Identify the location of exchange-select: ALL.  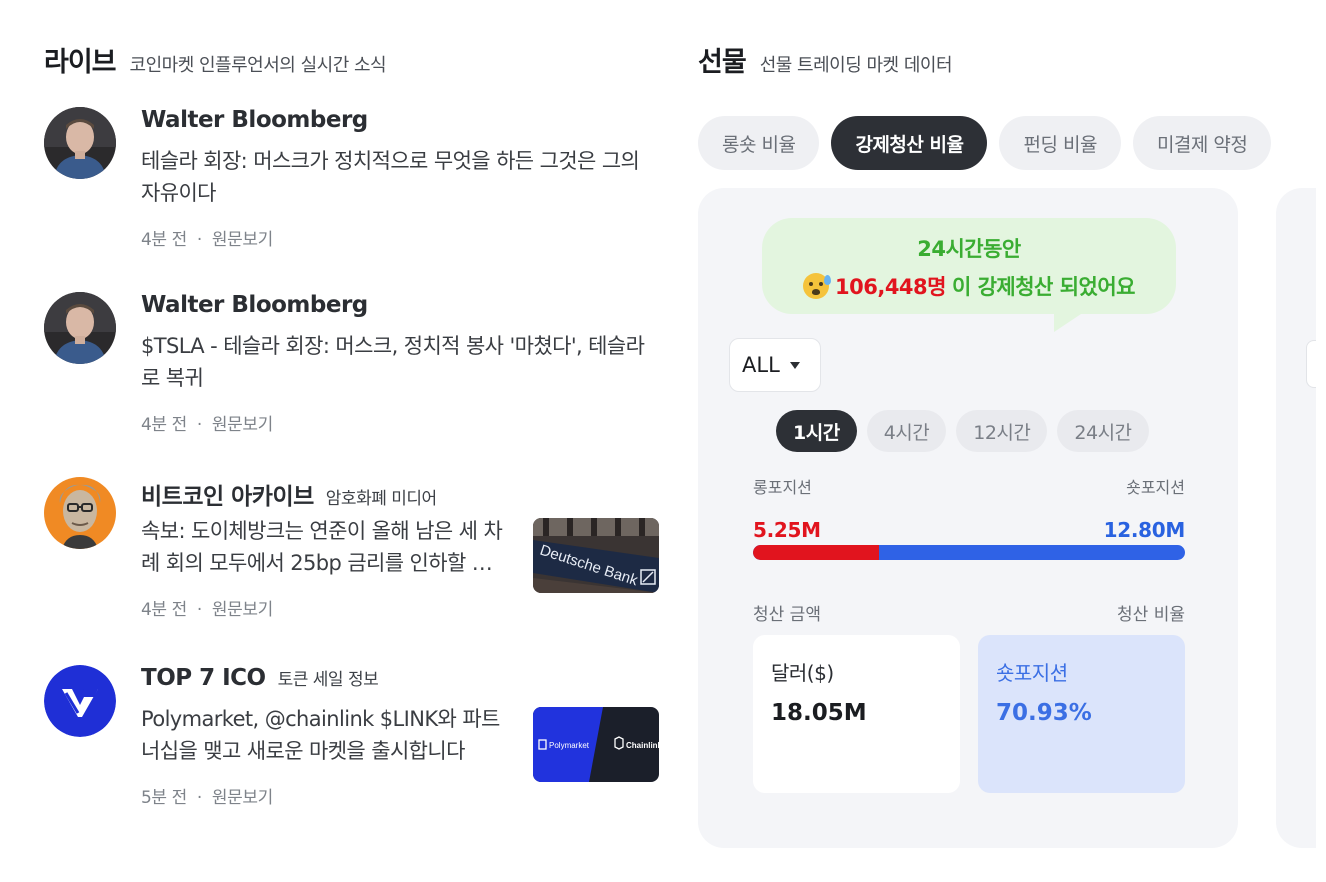
(775, 365).